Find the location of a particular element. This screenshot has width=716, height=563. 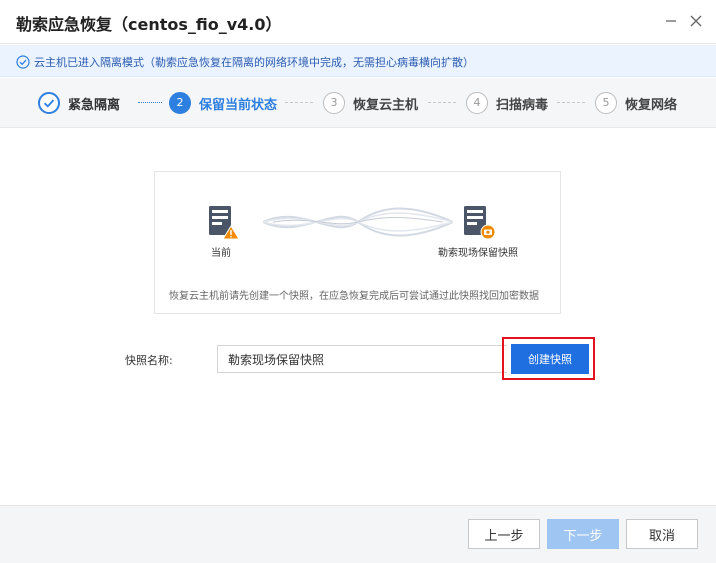

step-number: 4 is located at coordinates (477, 103).